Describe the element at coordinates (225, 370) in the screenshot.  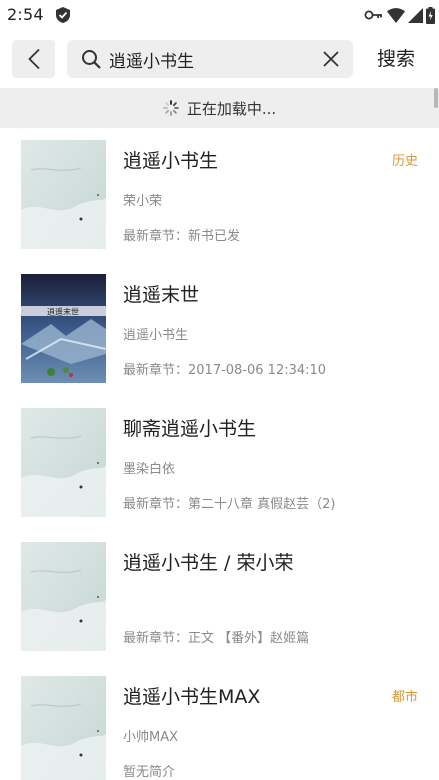
I see `latest-chapter: 最新章节：2017-08-06 12:34:10` at that location.